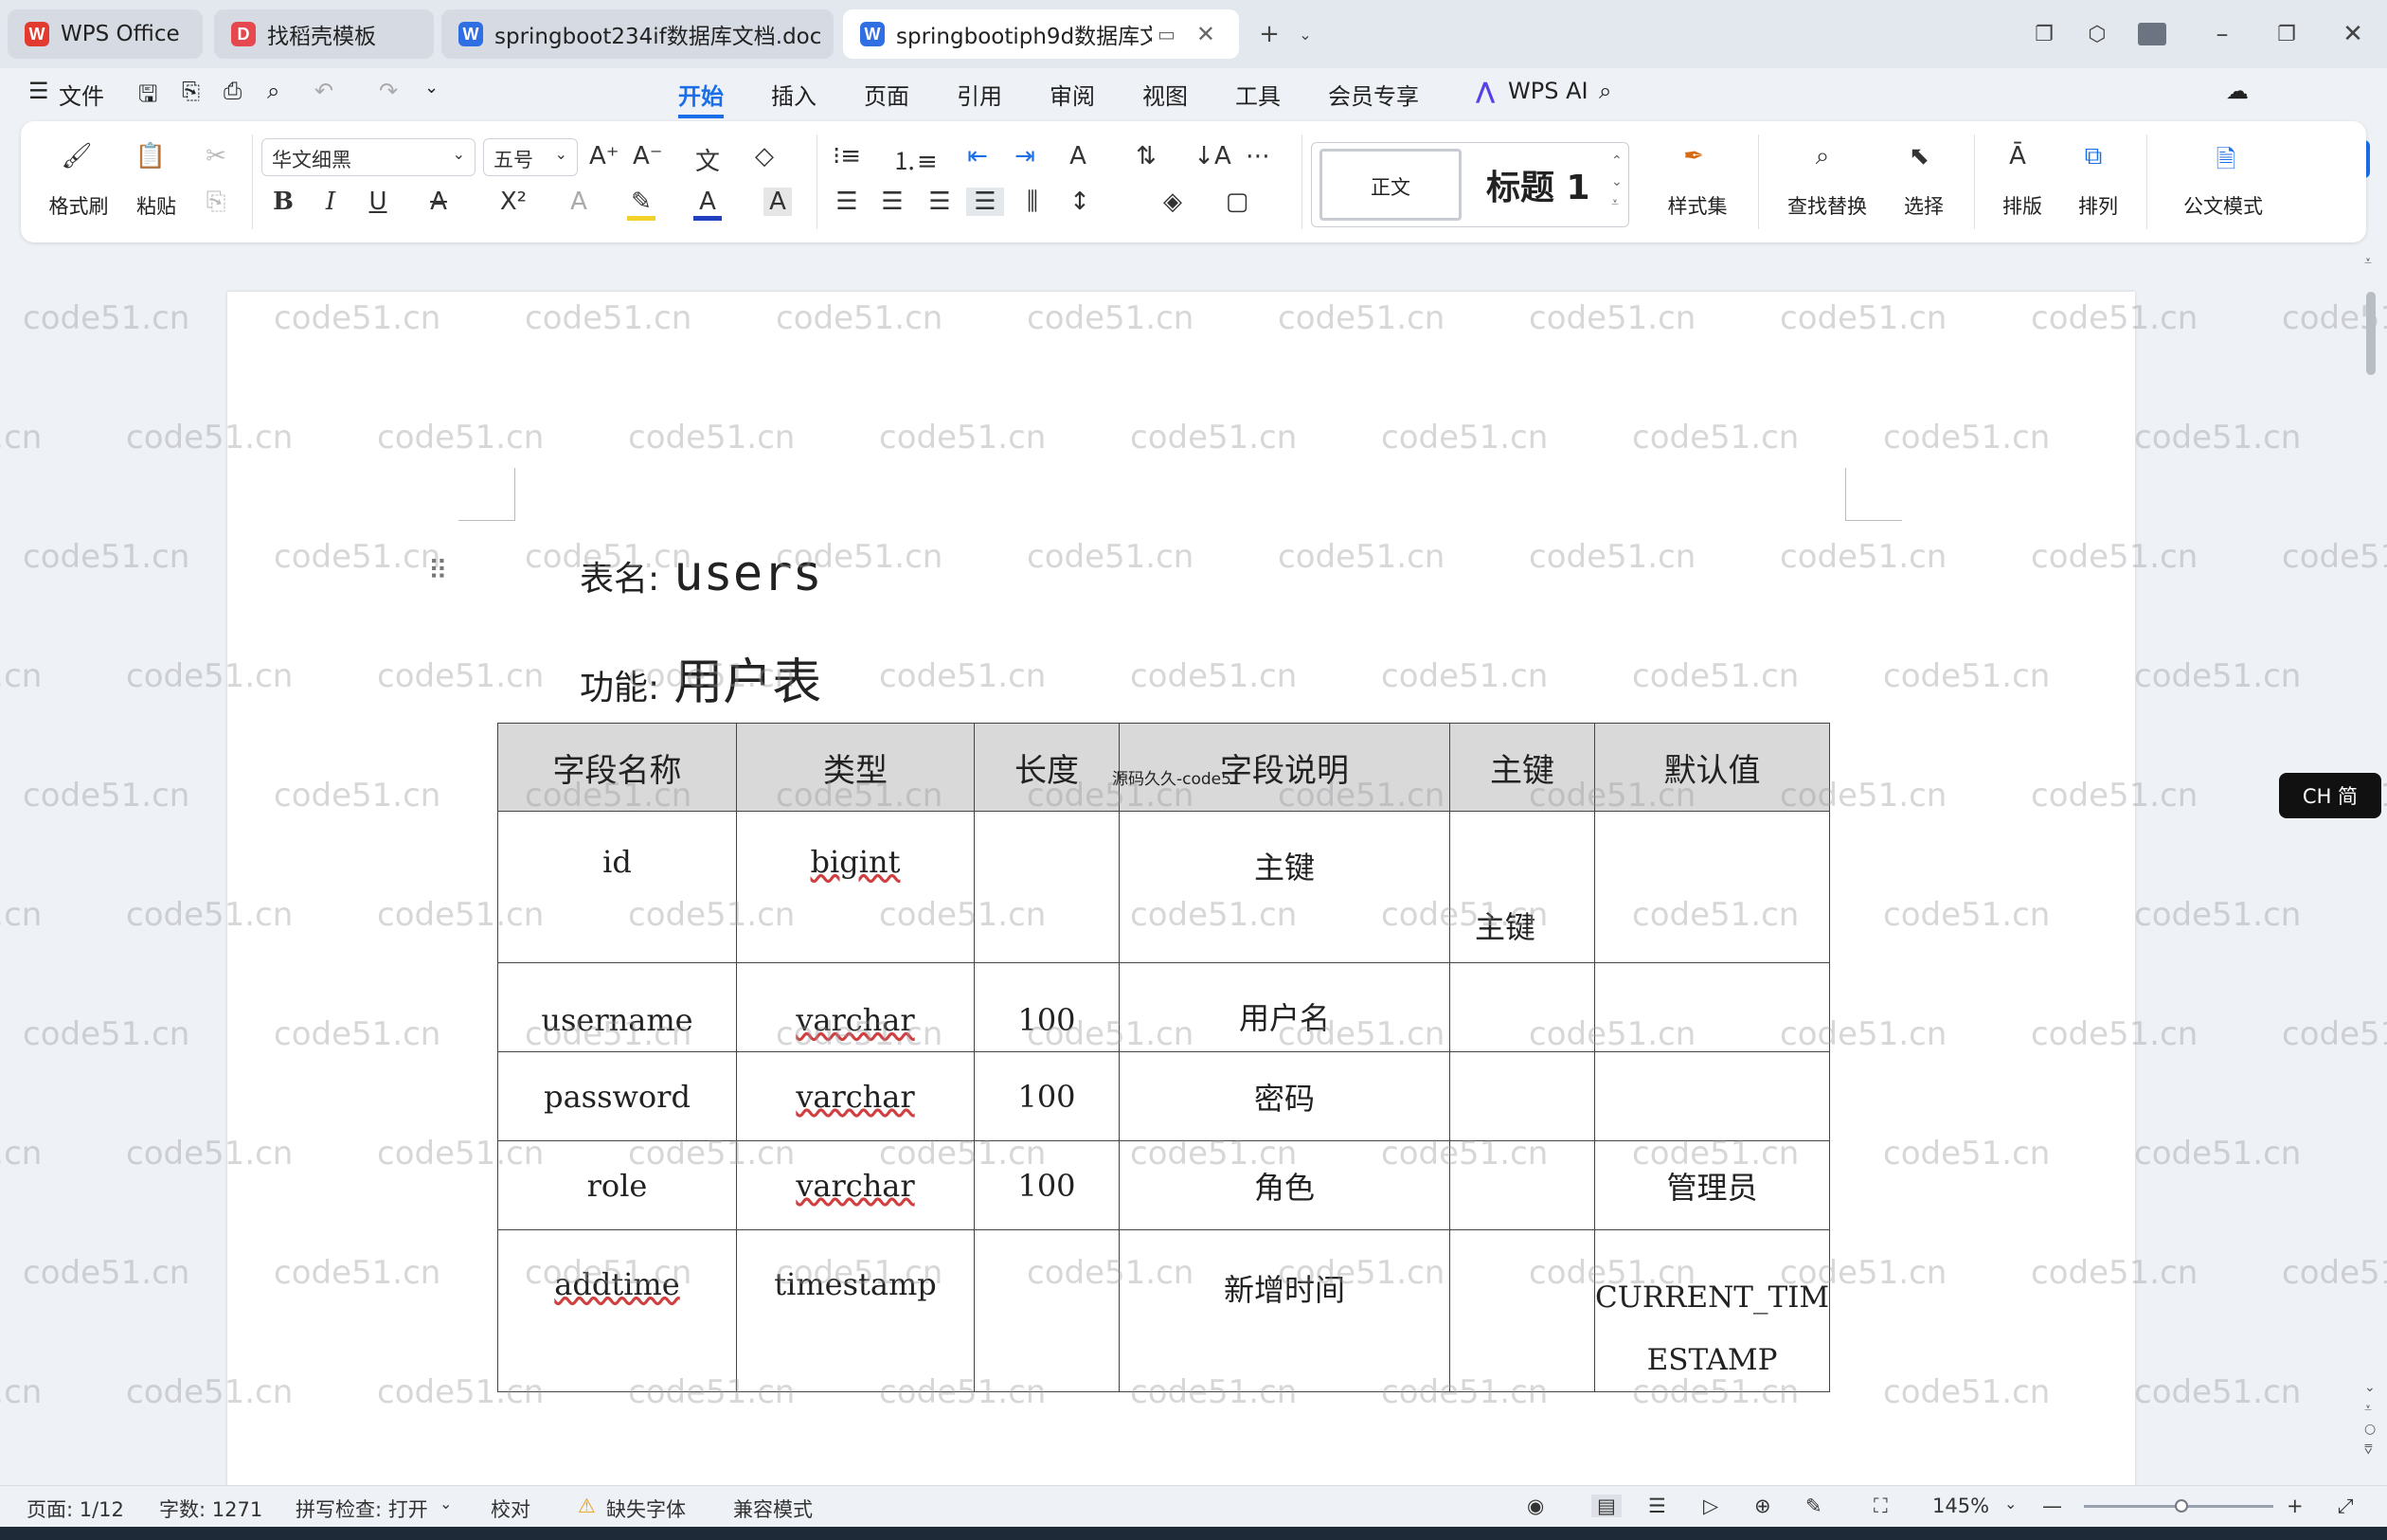 This screenshot has width=2387, height=1540. Describe the element at coordinates (105, 34) in the screenshot. I see `tab-wps-office: W WPS Office` at that location.